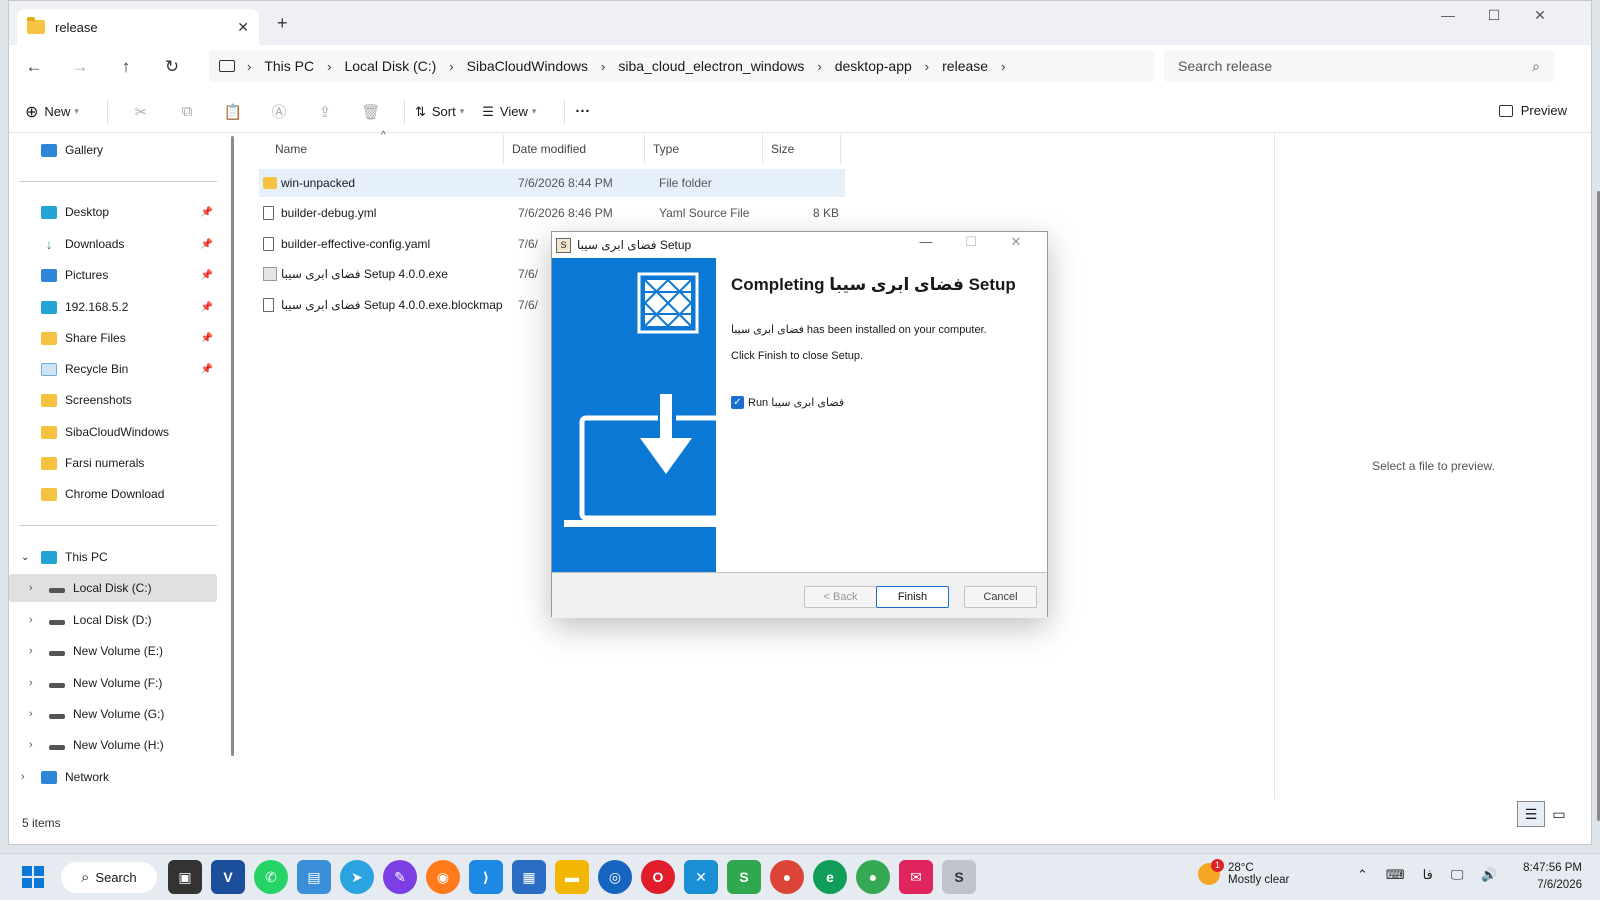 This screenshot has width=1600, height=900. Describe the element at coordinates (357, 877) in the screenshot. I see `telegram-icon: ➤` at that location.